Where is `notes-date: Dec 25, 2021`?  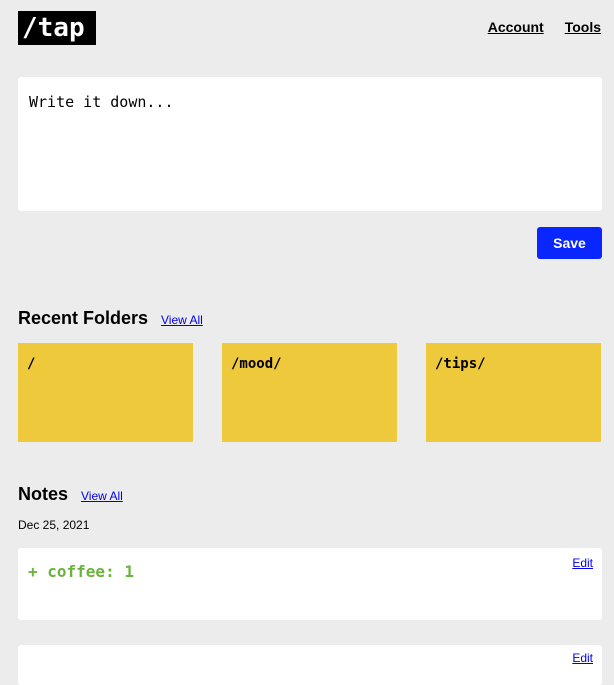 notes-date: Dec 25, 2021 is located at coordinates (54, 525).